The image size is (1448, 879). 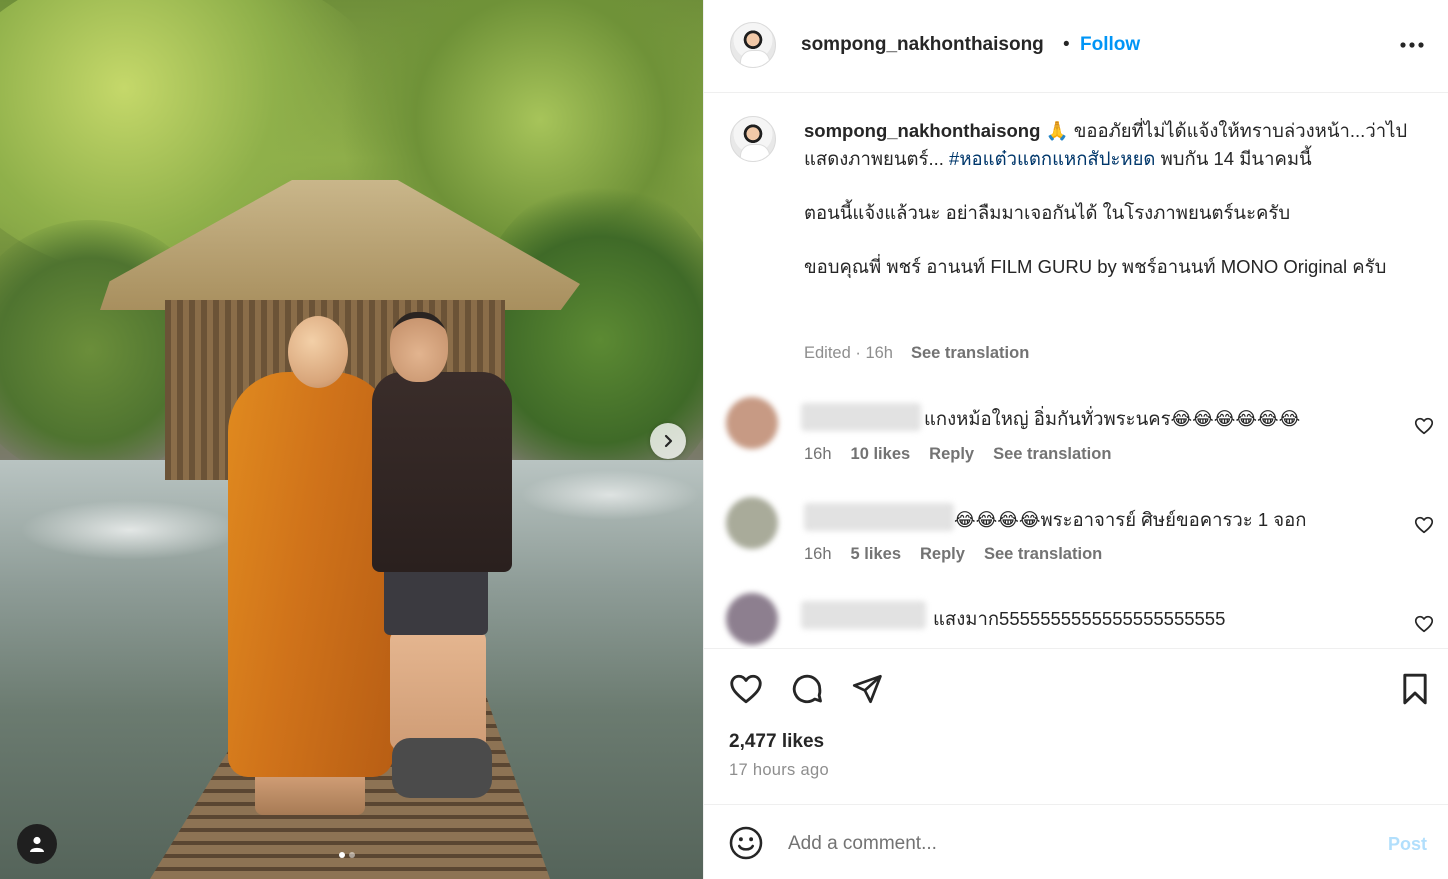 I want to click on comment-item: แสงมาก5555555555555555555555, so click(x=1076, y=620).